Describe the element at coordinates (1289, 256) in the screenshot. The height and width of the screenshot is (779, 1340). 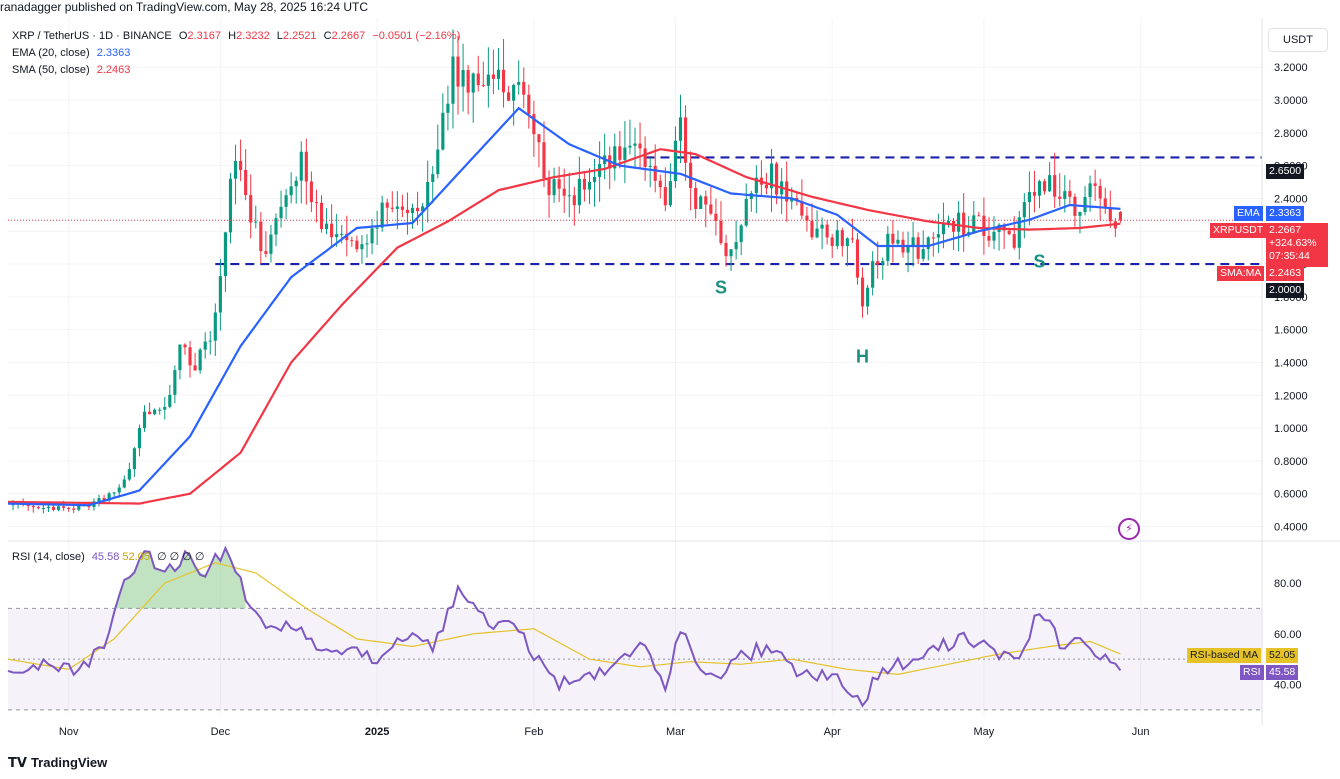
I see `bar-countdown: 07:35:44` at that location.